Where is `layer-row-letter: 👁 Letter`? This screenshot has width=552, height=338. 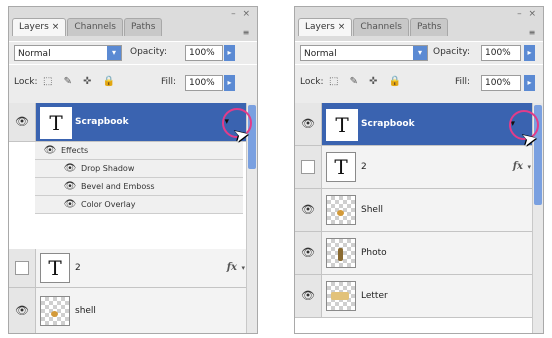 layer-row-letter: 👁 Letter is located at coordinates (414, 296).